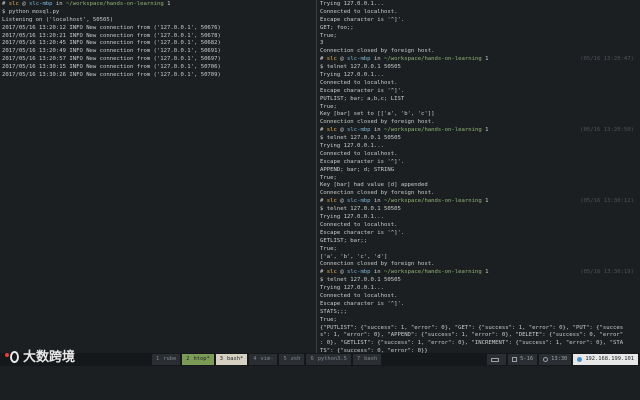 Image resolution: width=640 pixels, height=400 pixels. Describe the element at coordinates (344, 240) in the screenshot. I see `output-line: GETLIST; bar;;` at that location.